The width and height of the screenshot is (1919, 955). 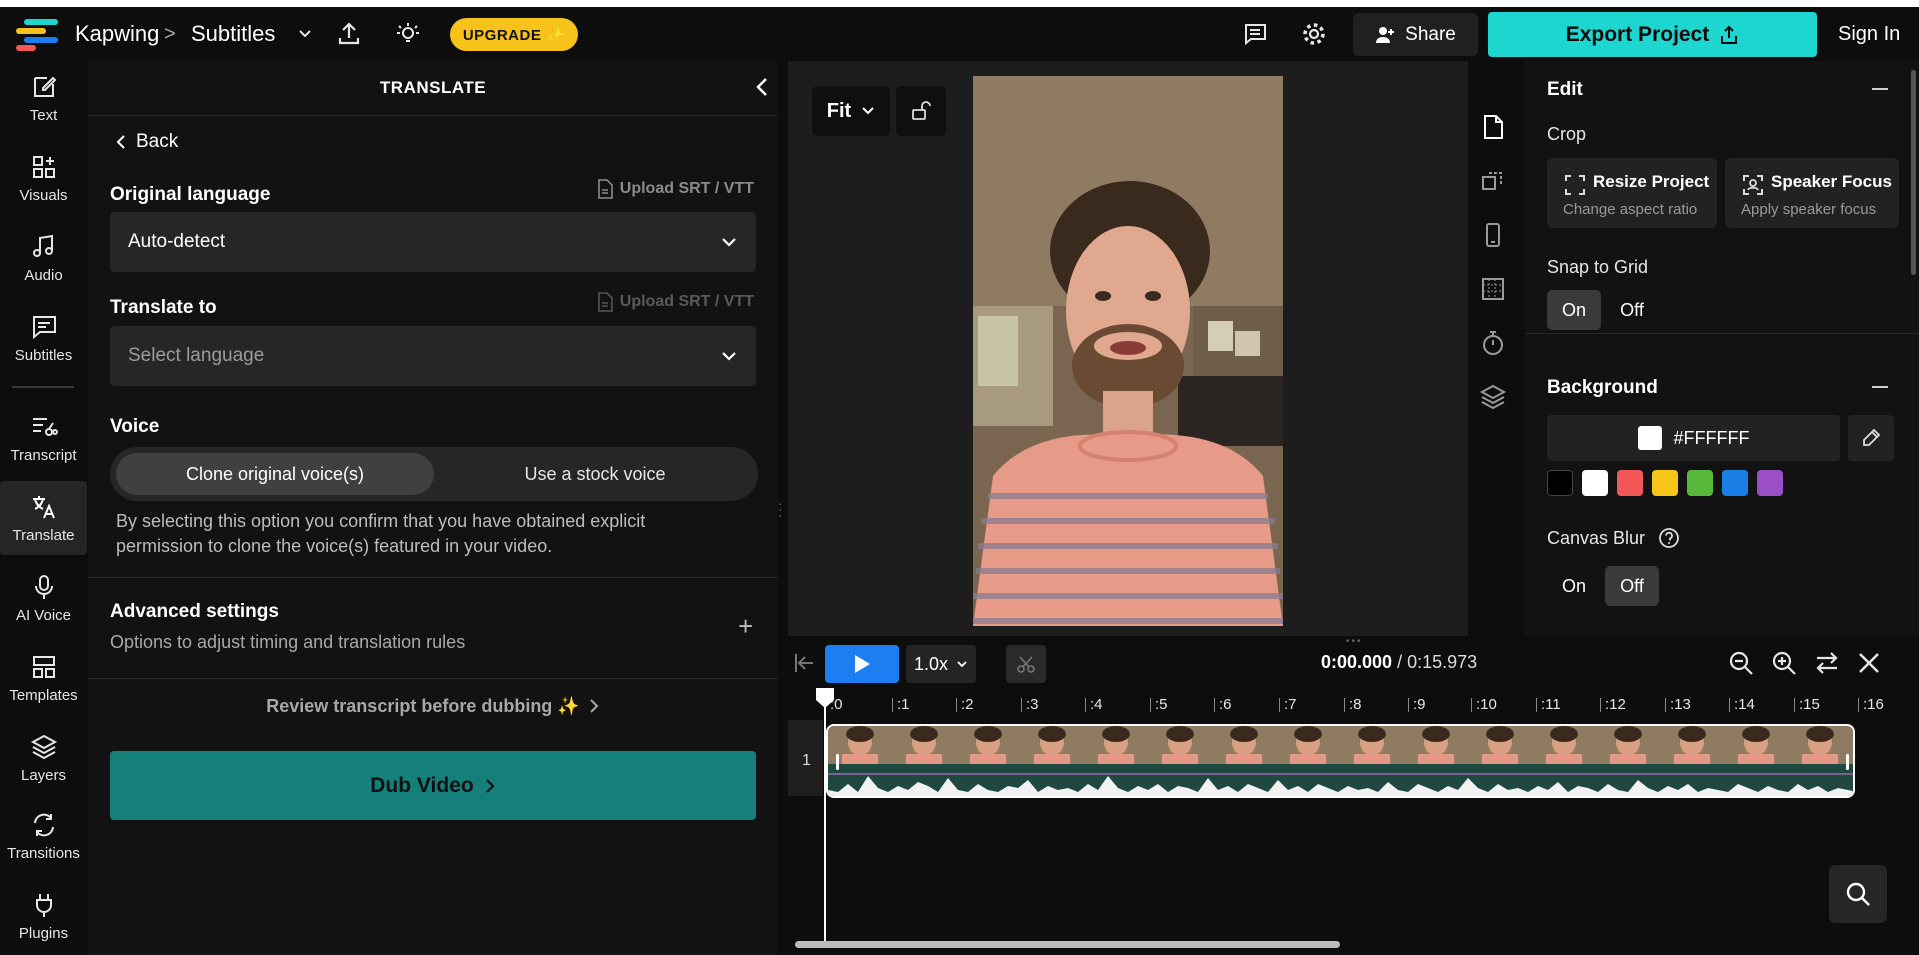 What do you see at coordinates (117, 34) in the screenshot?
I see `app-name: Kapwing` at bounding box center [117, 34].